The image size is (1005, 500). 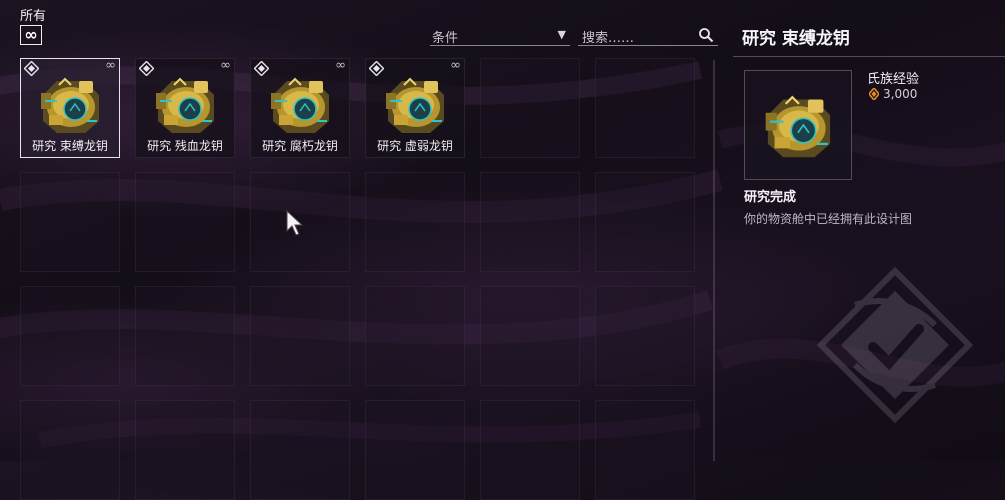 I want to click on infinity-icon: ∞, so click(x=31, y=34).